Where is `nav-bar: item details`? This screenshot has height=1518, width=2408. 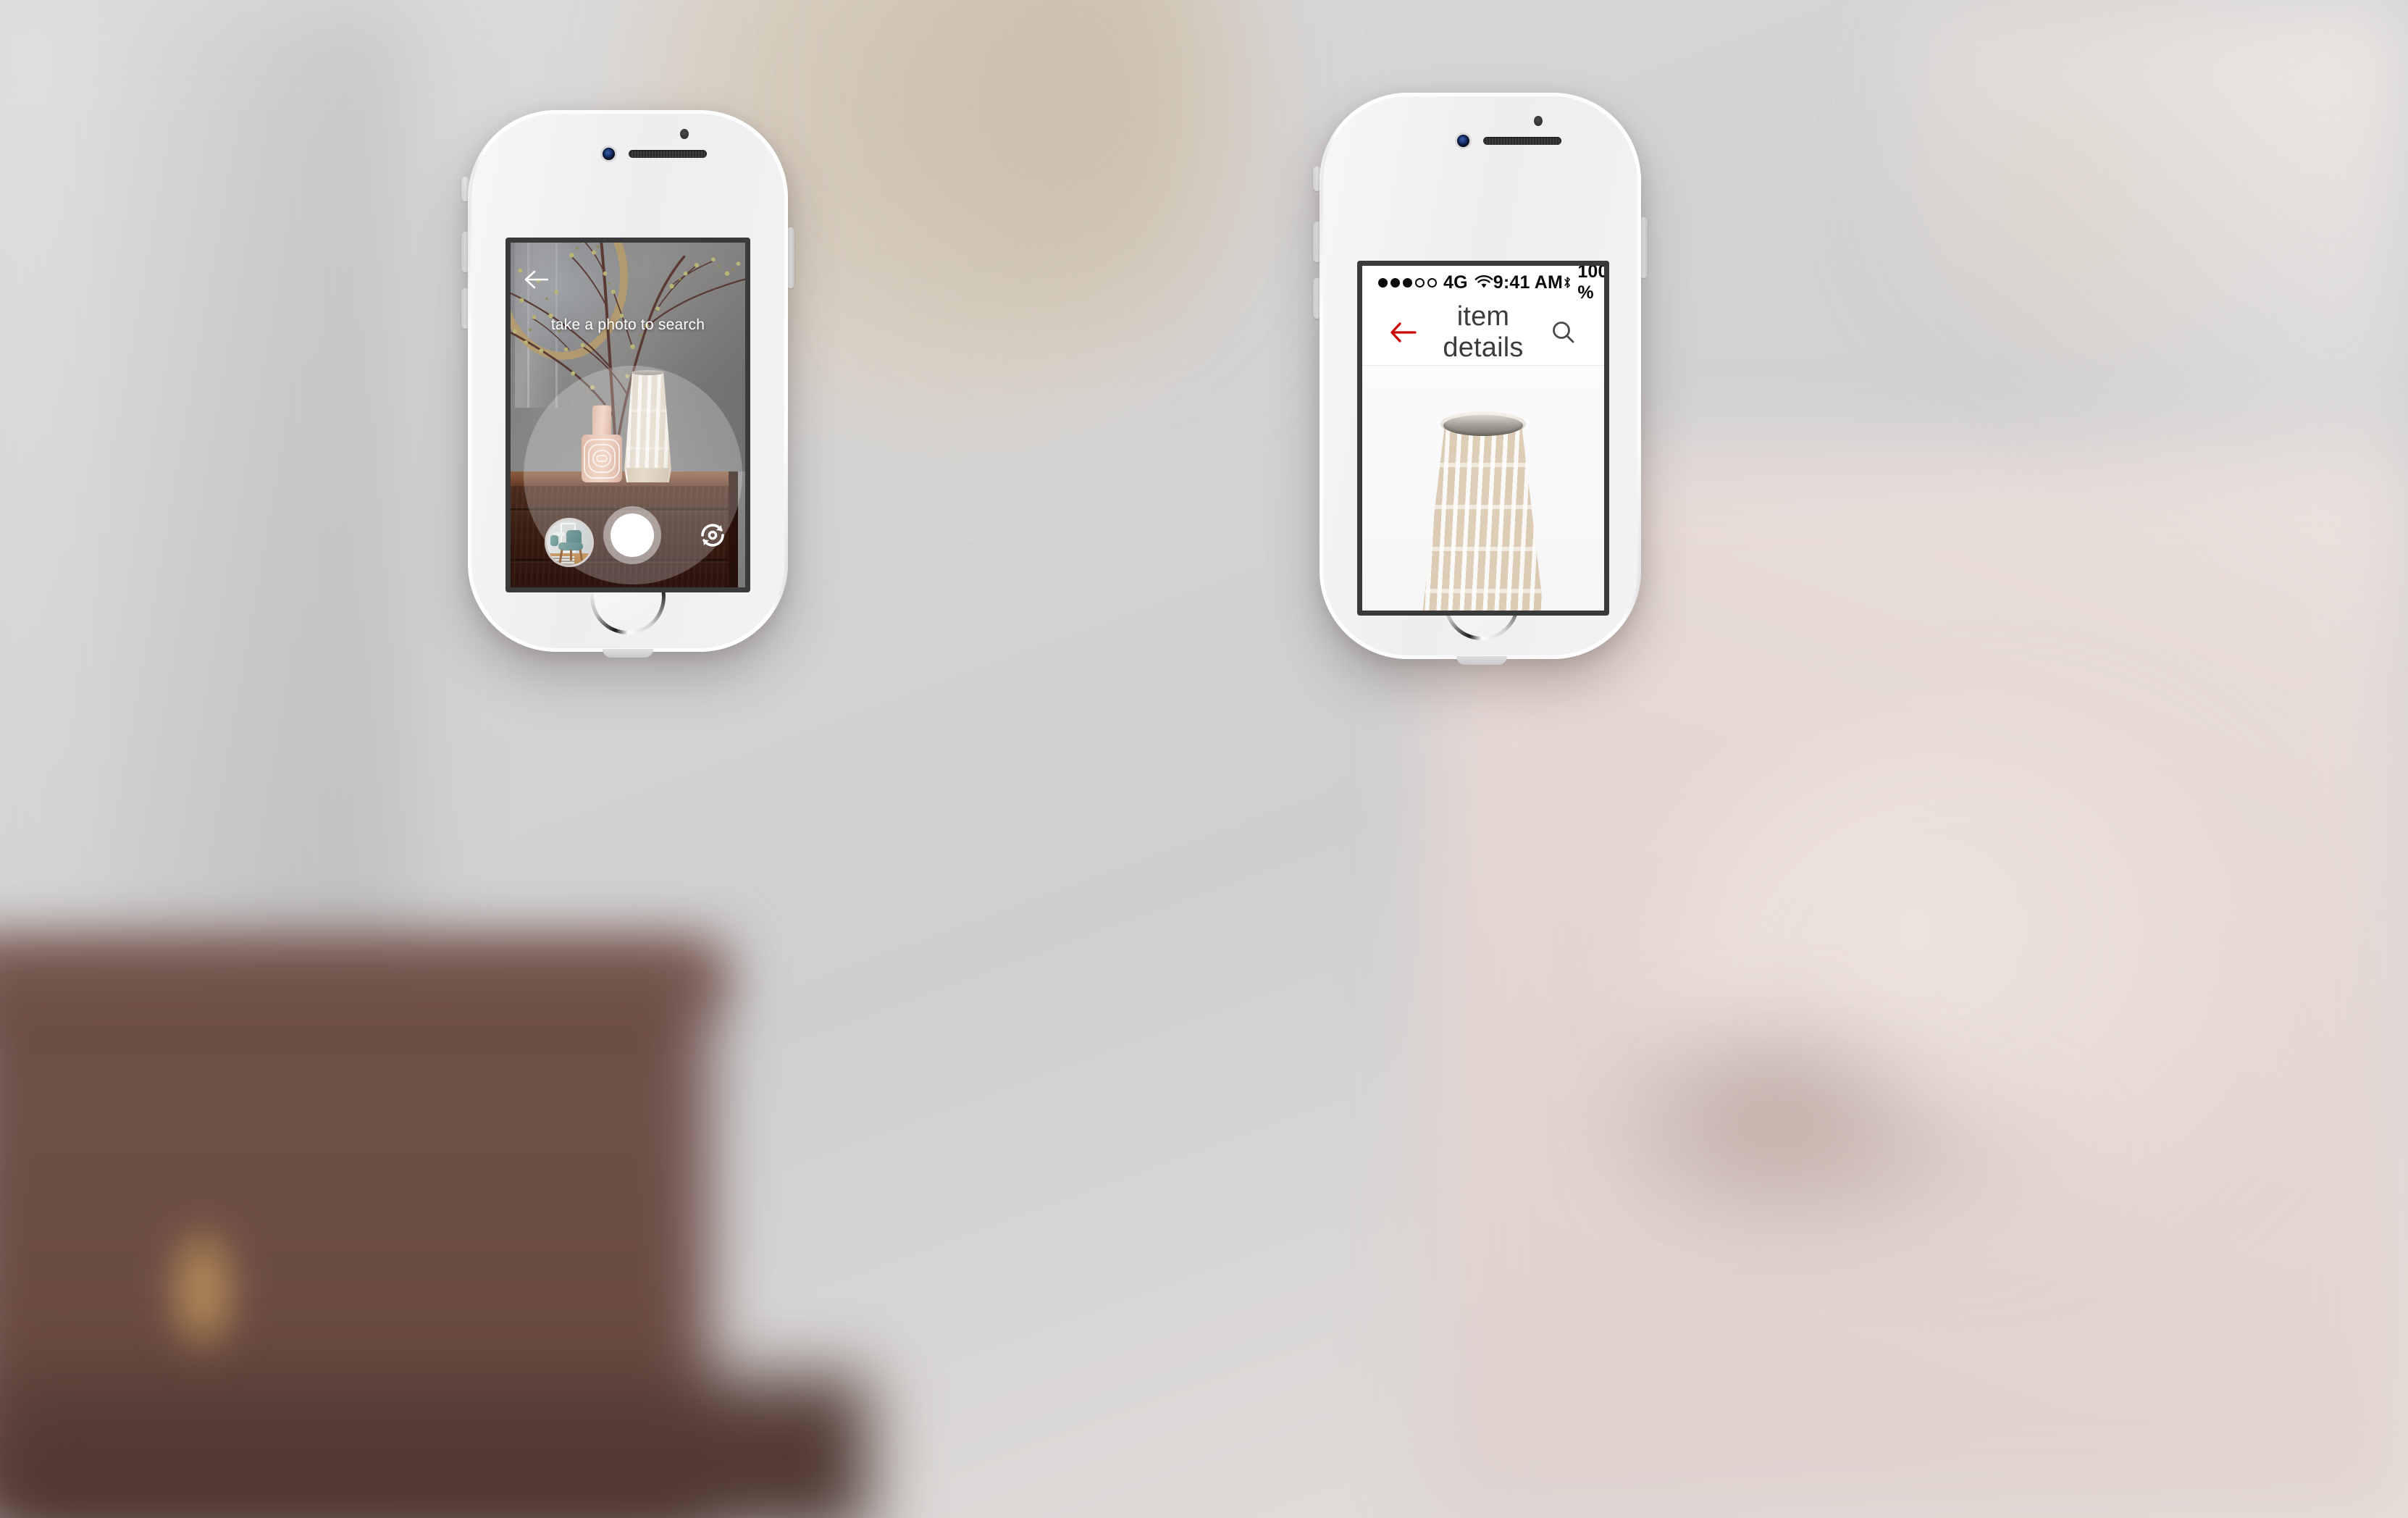
nav-bar: item details is located at coordinates (1483, 333).